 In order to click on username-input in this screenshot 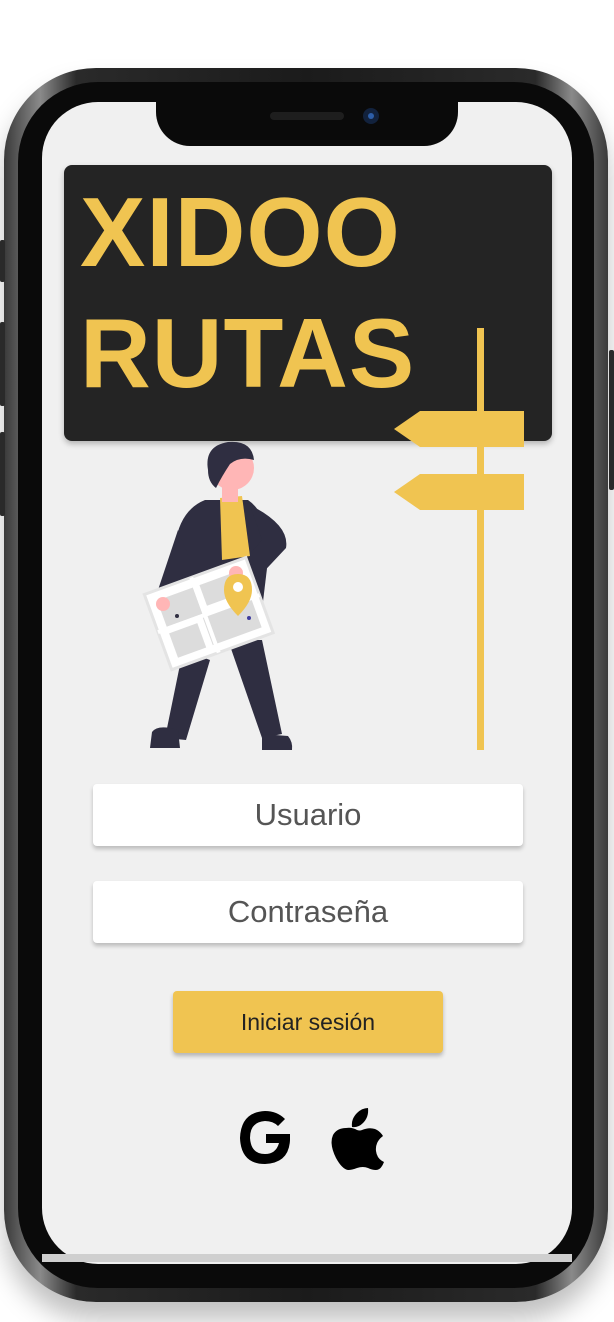, I will do `click(308, 815)`.